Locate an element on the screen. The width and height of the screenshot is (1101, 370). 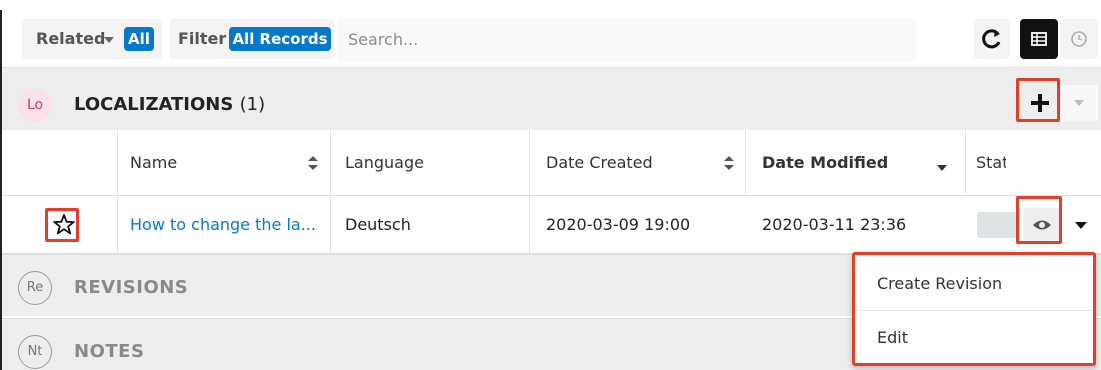
filter-label: Filter is located at coordinates (202, 38).